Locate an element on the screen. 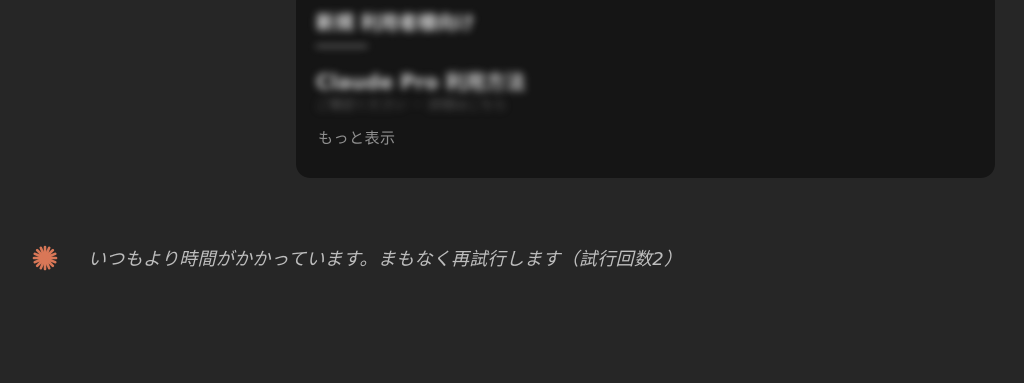  retry-status: いつもより時間がかかっています。まもなく再試行します（試行回数2） is located at coordinates (357, 258).